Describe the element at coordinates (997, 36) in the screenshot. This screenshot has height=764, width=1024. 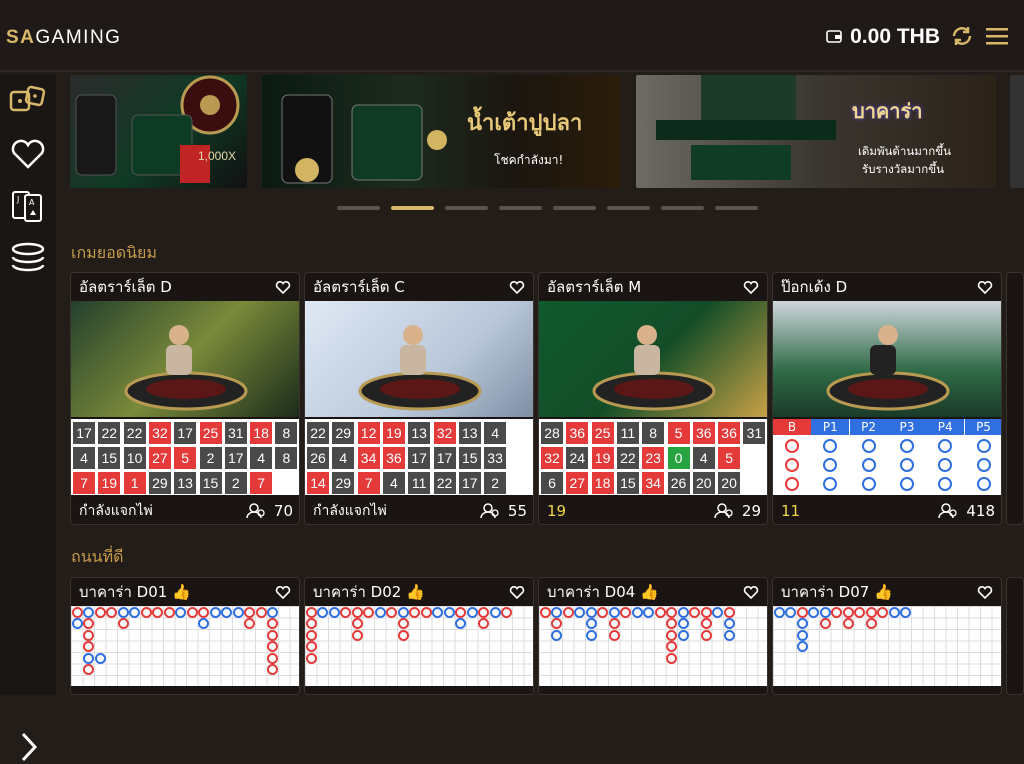
I see `menu-icon` at that location.